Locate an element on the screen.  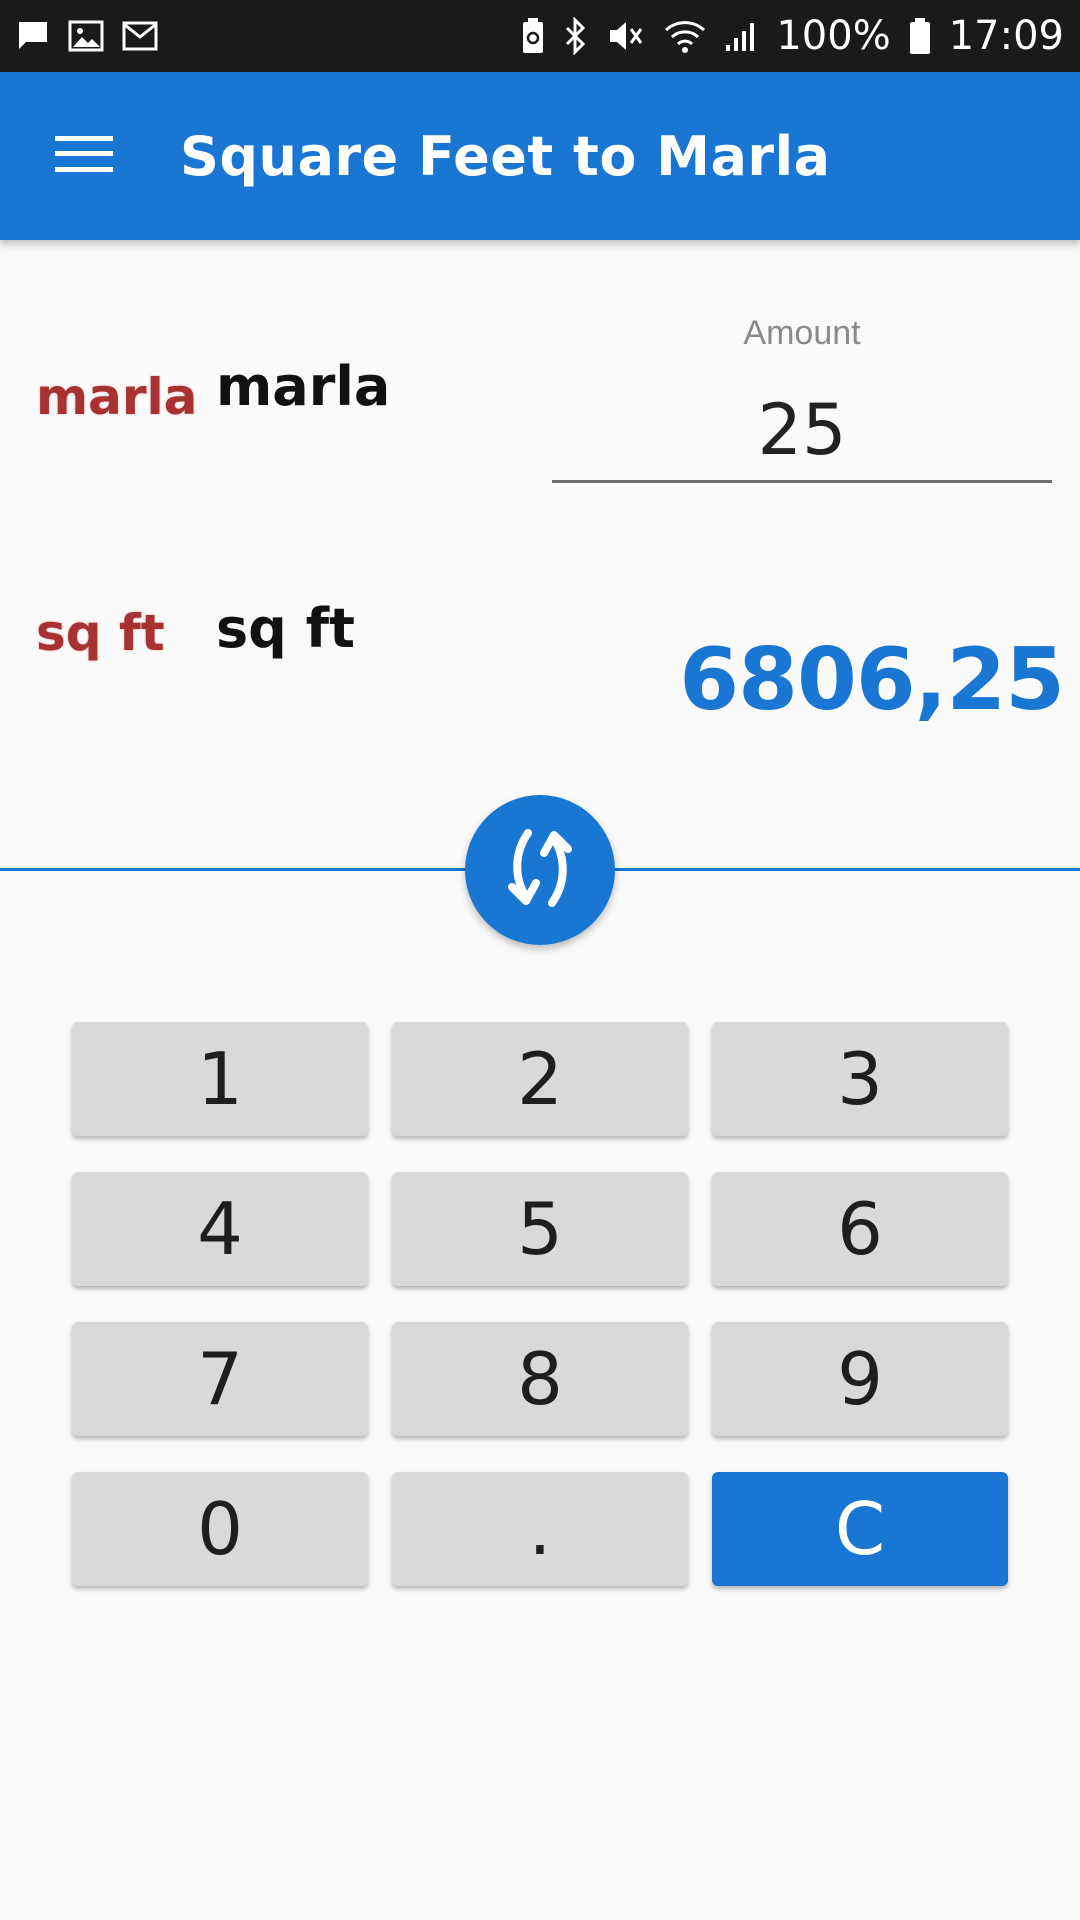
swap-arrows-icon is located at coordinates (540, 870).